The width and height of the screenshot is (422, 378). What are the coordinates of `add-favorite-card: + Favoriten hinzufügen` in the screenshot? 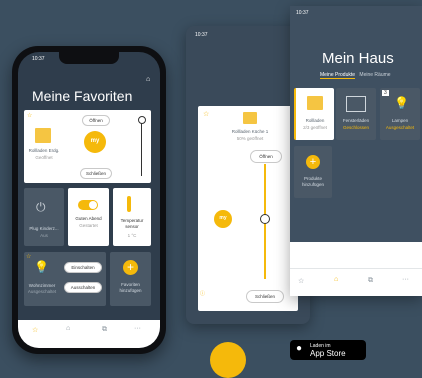 It's located at (130, 279).